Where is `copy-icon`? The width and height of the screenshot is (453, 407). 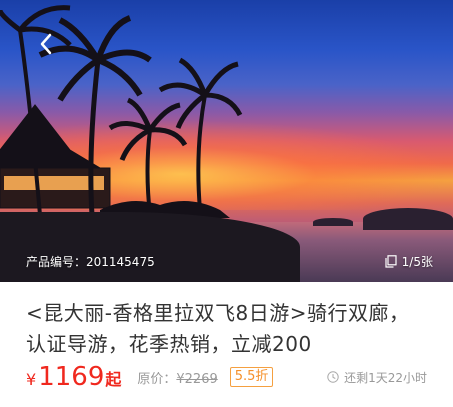 copy-icon is located at coordinates (391, 261).